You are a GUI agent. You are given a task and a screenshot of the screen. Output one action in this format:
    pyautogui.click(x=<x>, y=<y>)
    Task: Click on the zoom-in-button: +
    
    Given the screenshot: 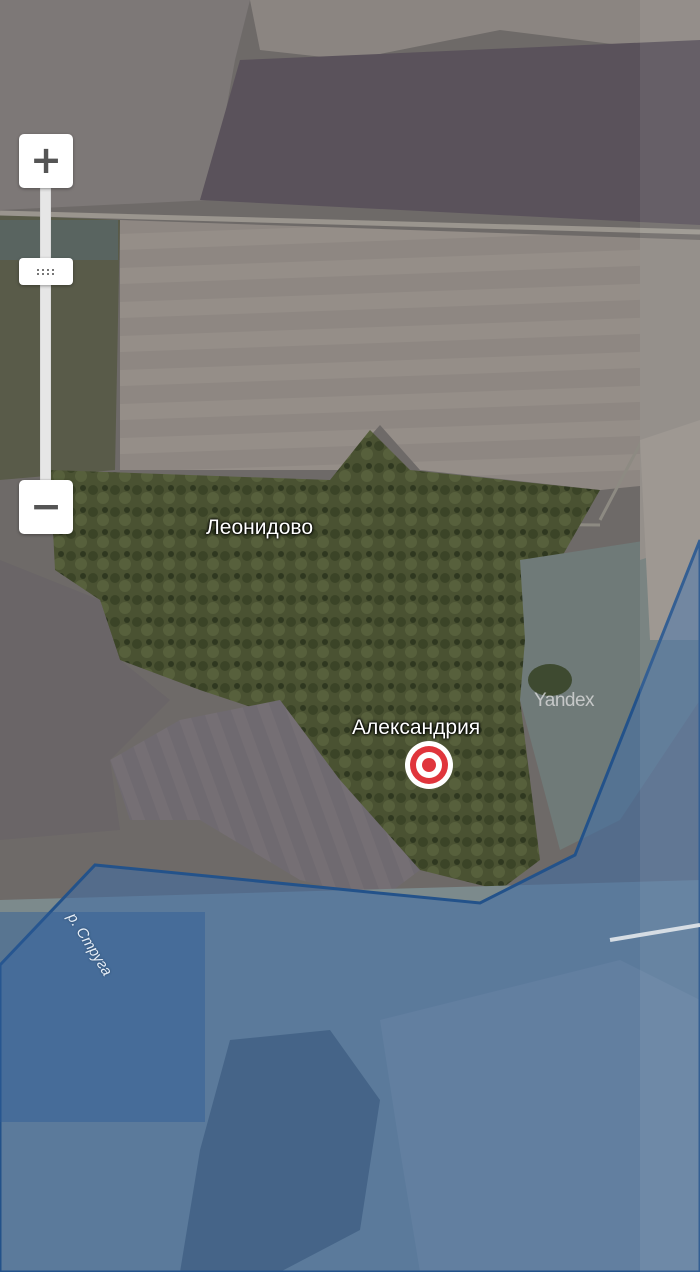 What is the action you would take?
    pyautogui.click(x=46, y=161)
    